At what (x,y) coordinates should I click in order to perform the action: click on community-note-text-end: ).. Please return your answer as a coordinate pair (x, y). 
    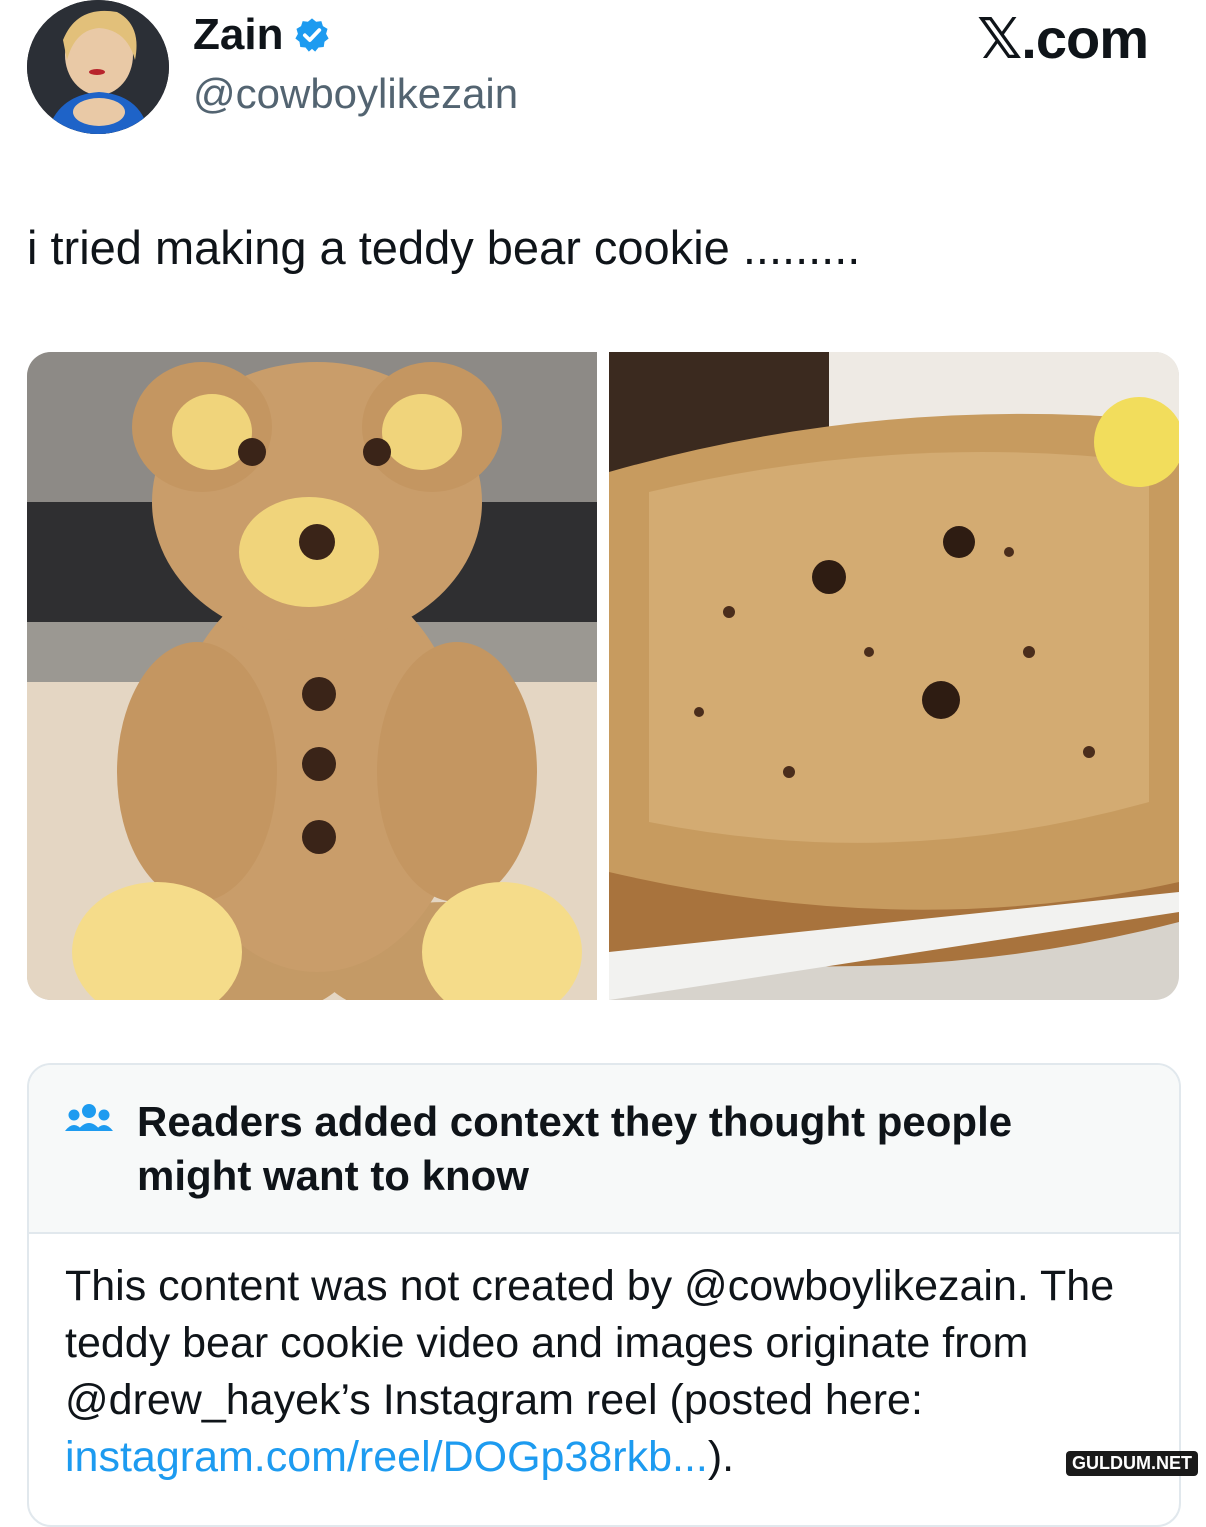
    Looking at the image, I should click on (721, 1457).